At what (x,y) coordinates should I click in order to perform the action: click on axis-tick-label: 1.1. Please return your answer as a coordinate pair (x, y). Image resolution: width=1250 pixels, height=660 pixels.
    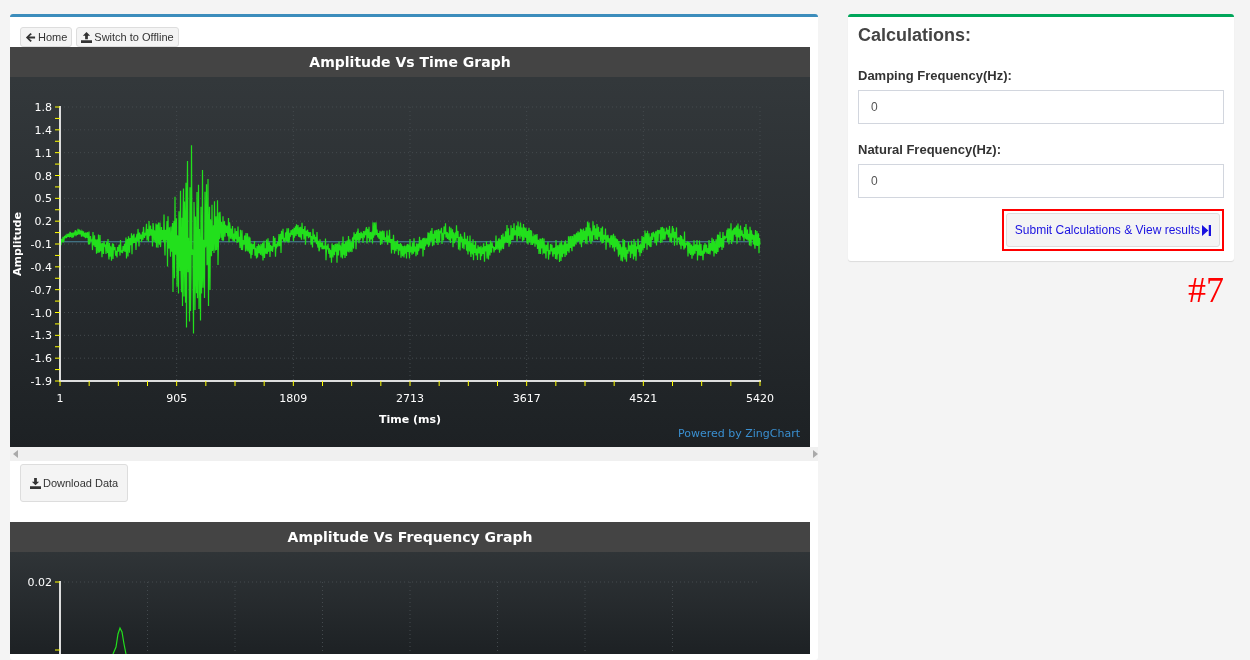
    Looking at the image, I should click on (43, 153).